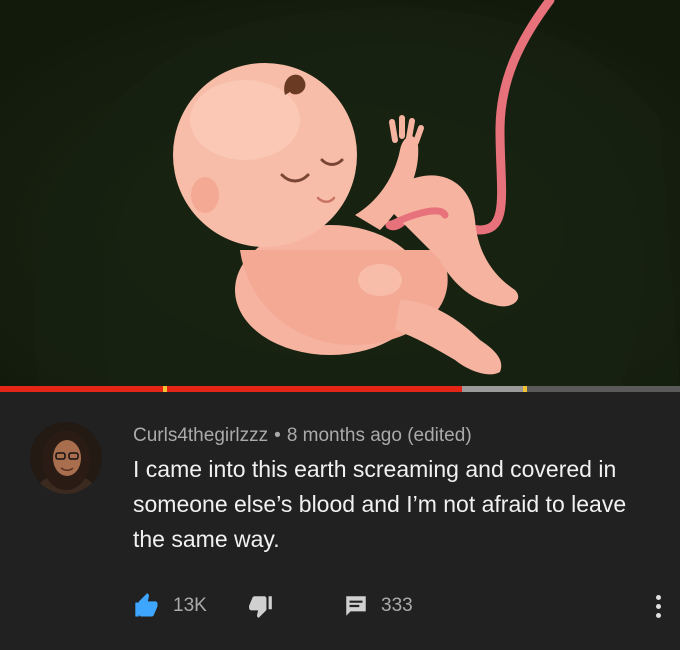 This screenshot has height=650, width=680. Describe the element at coordinates (658, 606) in the screenshot. I see `more-vert-icon` at that location.